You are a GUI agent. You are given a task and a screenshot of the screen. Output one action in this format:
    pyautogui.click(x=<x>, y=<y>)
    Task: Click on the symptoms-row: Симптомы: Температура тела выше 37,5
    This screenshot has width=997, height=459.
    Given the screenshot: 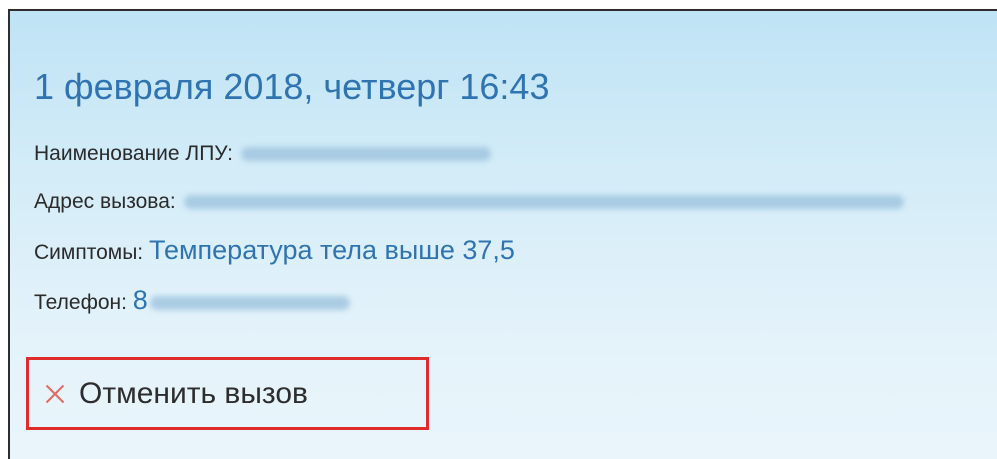 What is the action you would take?
    pyautogui.click(x=274, y=251)
    